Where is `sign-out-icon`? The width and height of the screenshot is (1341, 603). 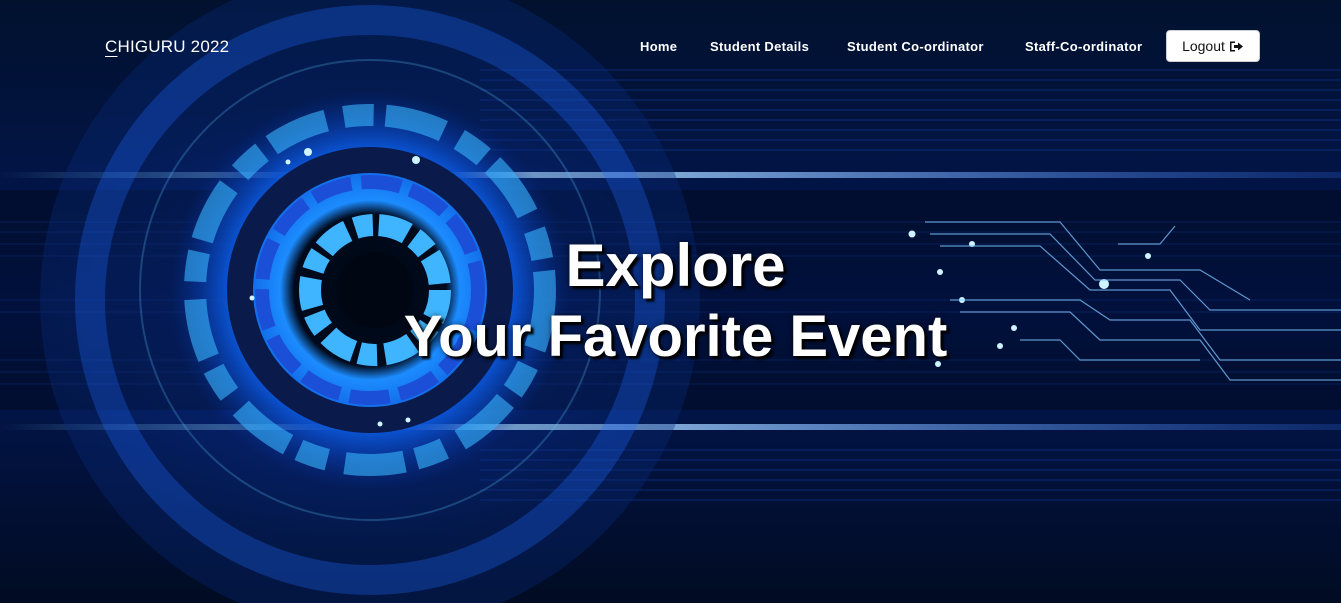
sign-out-icon is located at coordinates (1236, 46).